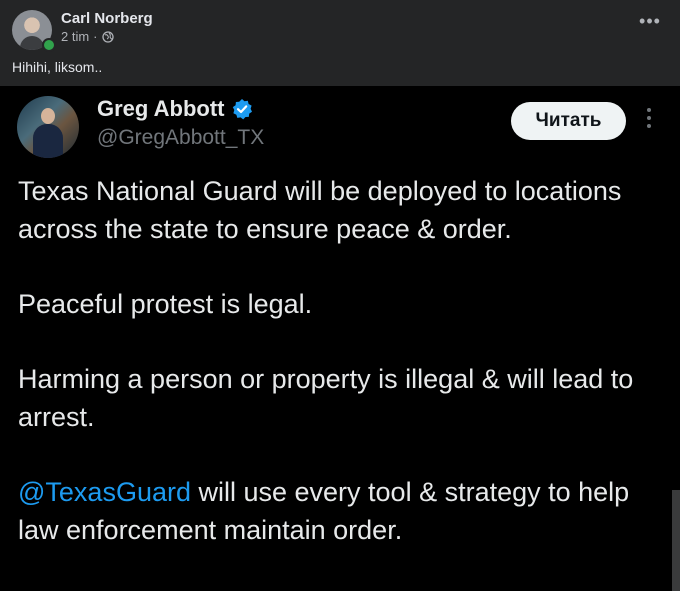 This screenshot has width=680, height=591. Describe the element at coordinates (107, 36) in the screenshot. I see `globe-icon` at that location.